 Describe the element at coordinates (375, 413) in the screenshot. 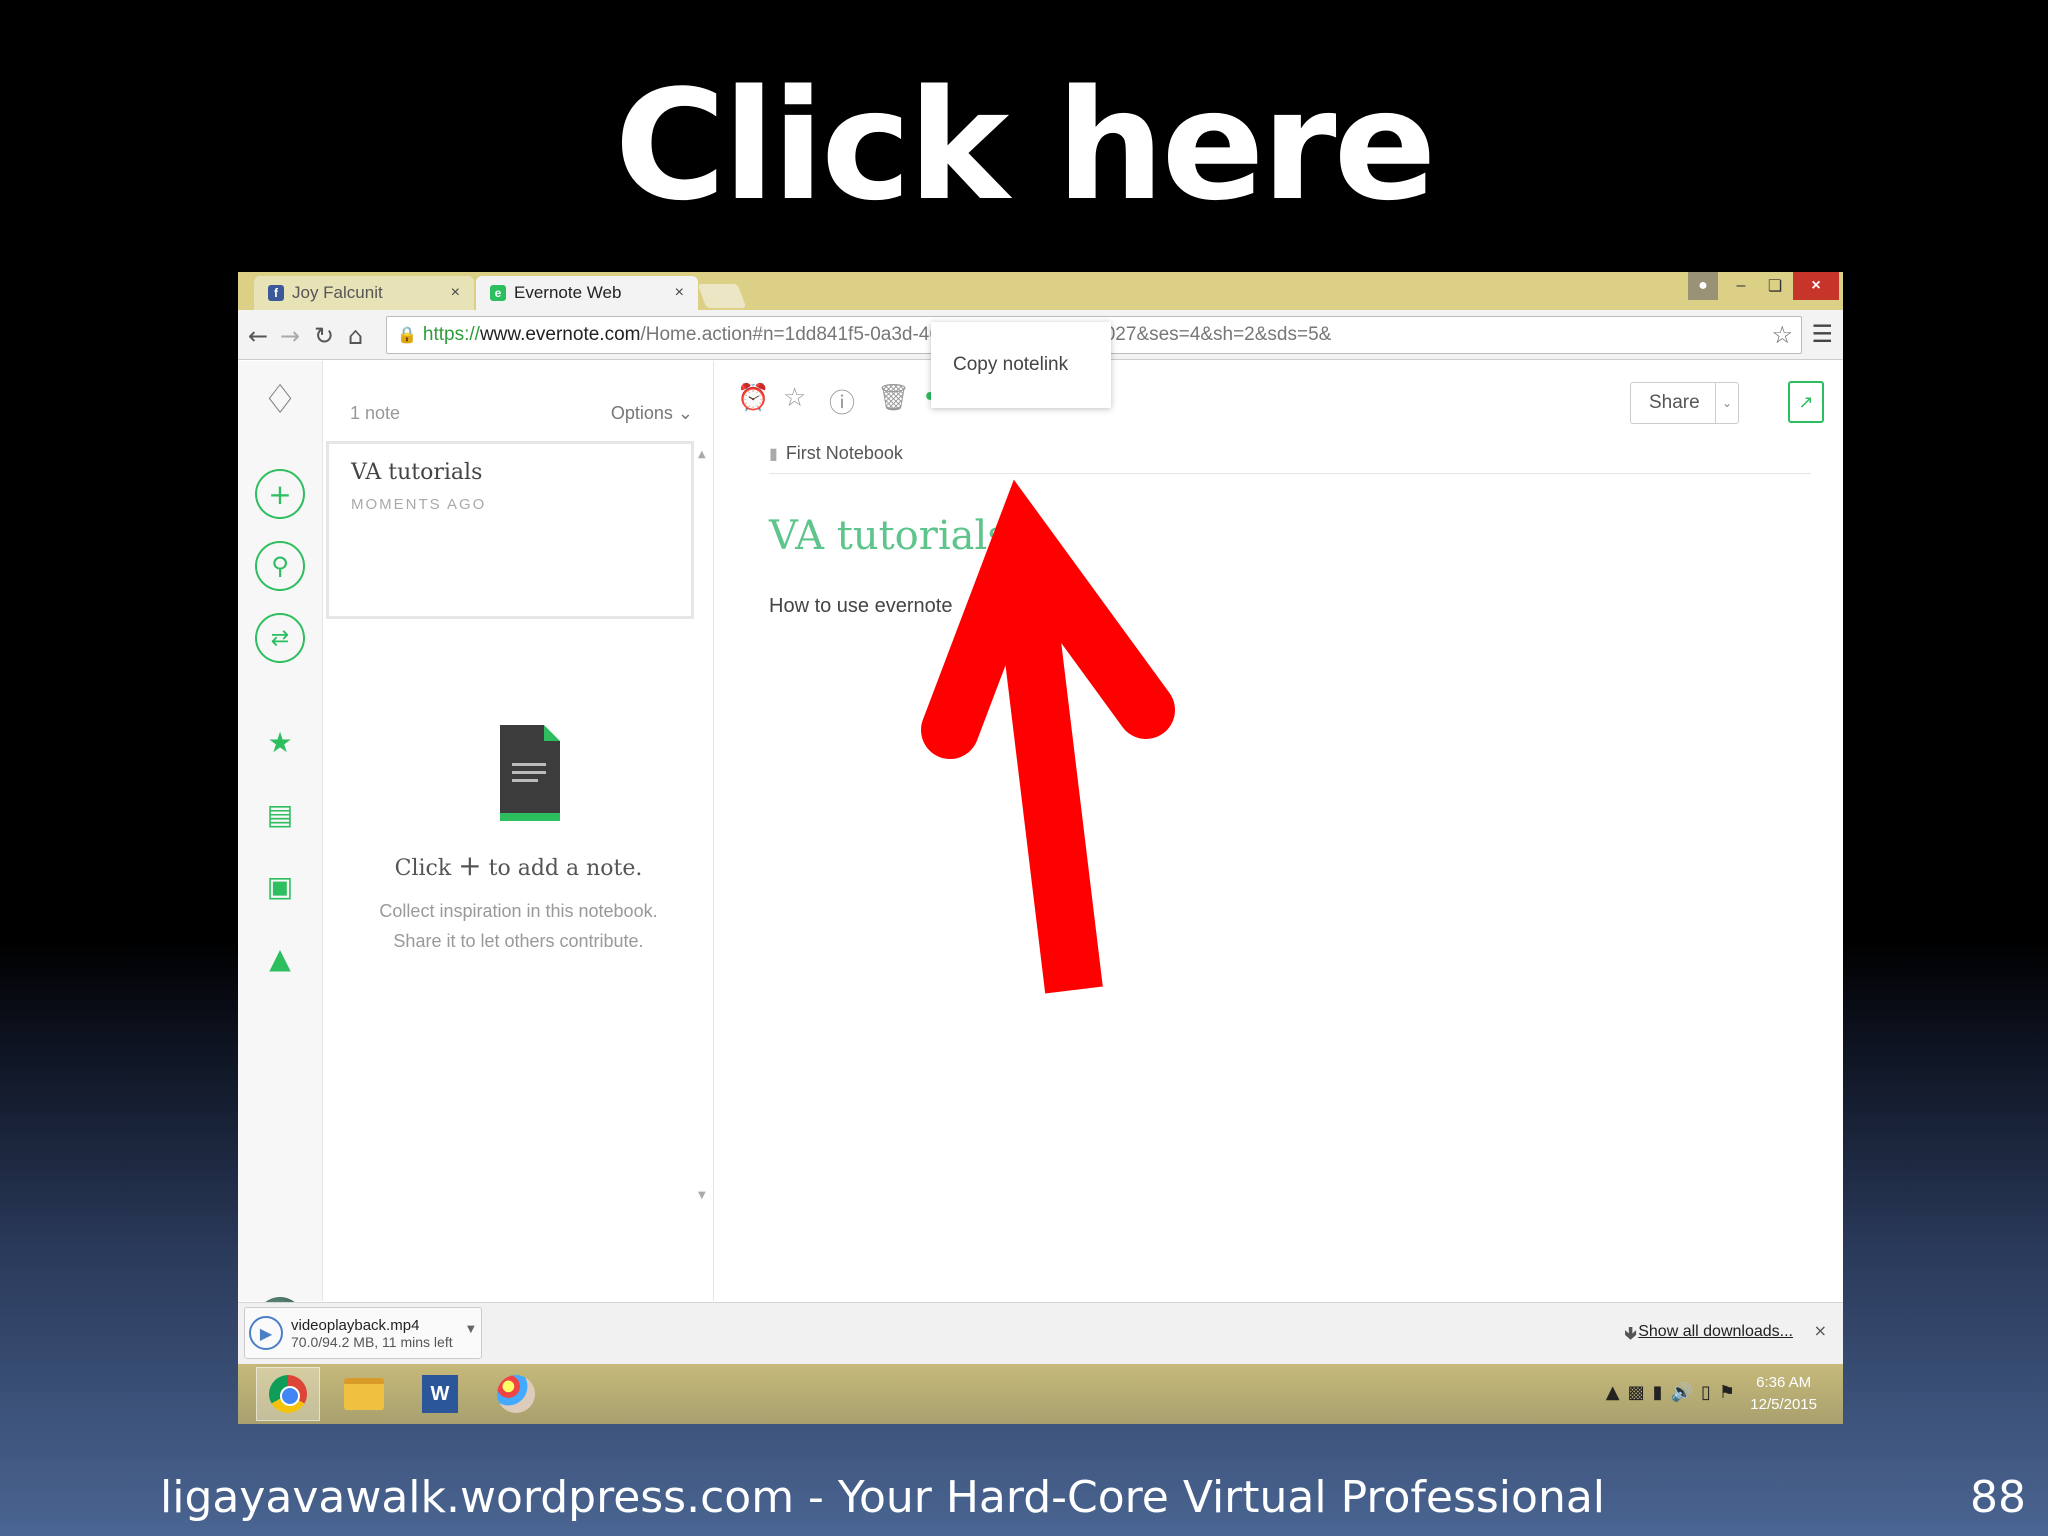

I see `note-count: 1 note` at that location.